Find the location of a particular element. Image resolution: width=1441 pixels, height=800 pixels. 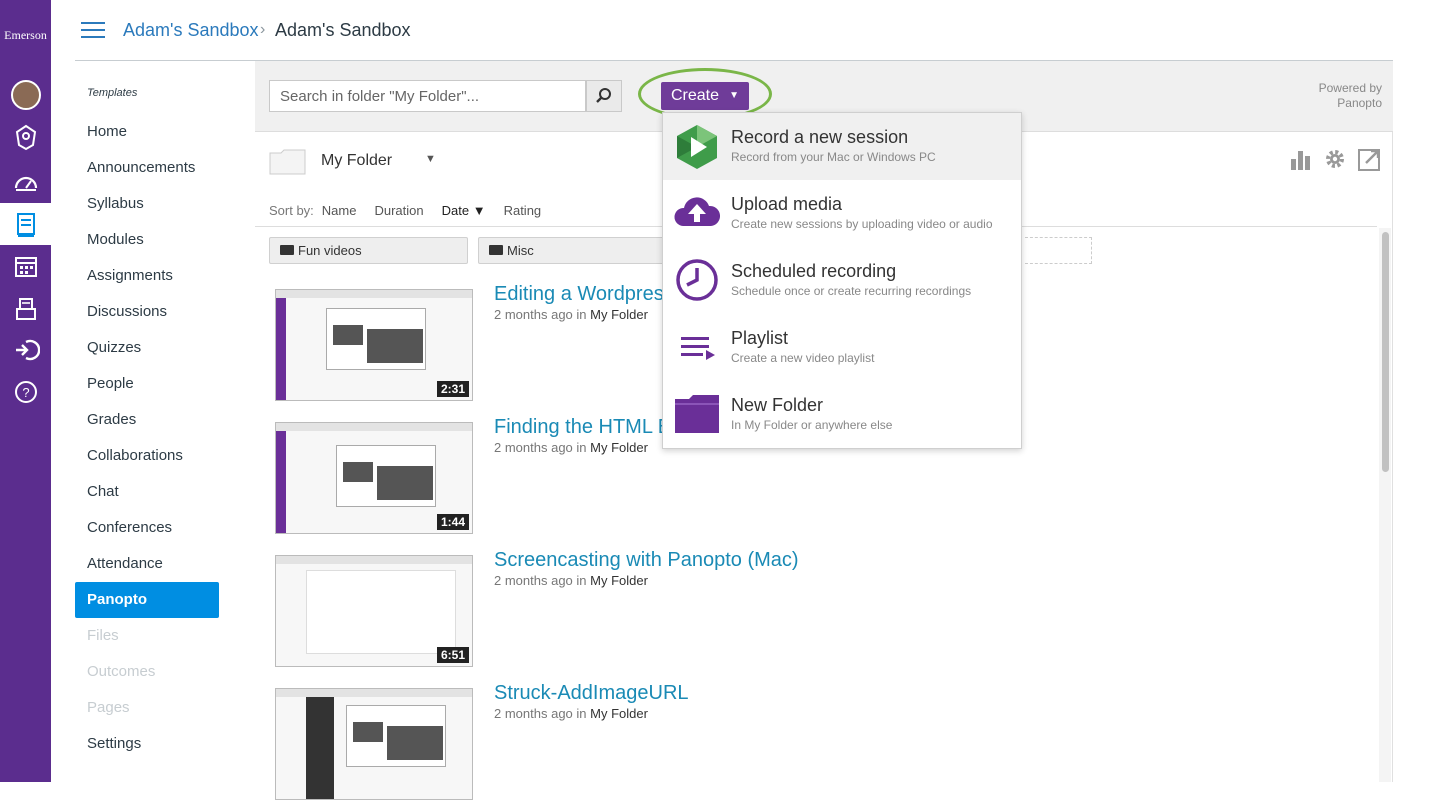

clock-icon is located at coordinates (697, 280).